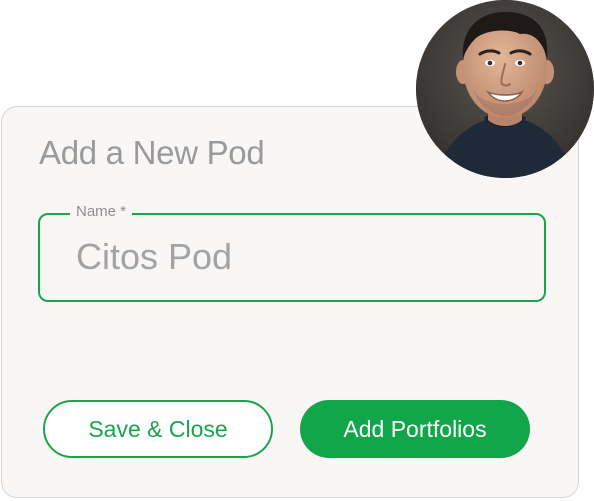  Describe the element at coordinates (154, 257) in the screenshot. I see `name-field-value: Citos Pod` at that location.